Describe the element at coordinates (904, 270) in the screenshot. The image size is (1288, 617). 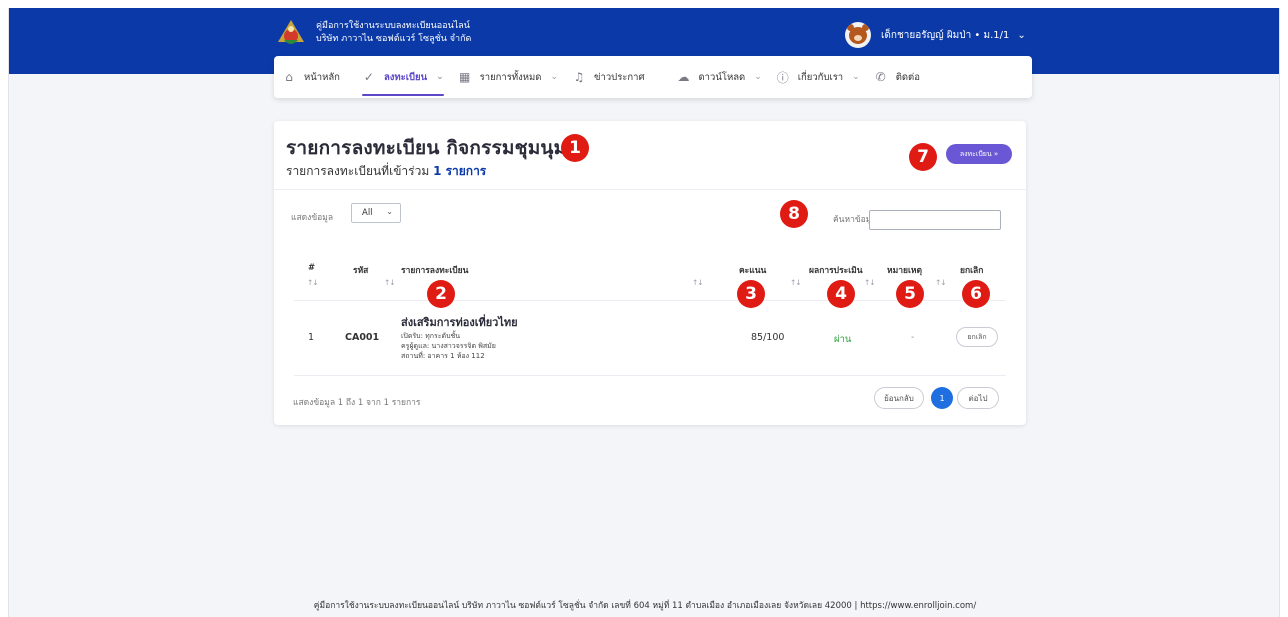
I see `col-header-note: หมายเหตุ` at that location.